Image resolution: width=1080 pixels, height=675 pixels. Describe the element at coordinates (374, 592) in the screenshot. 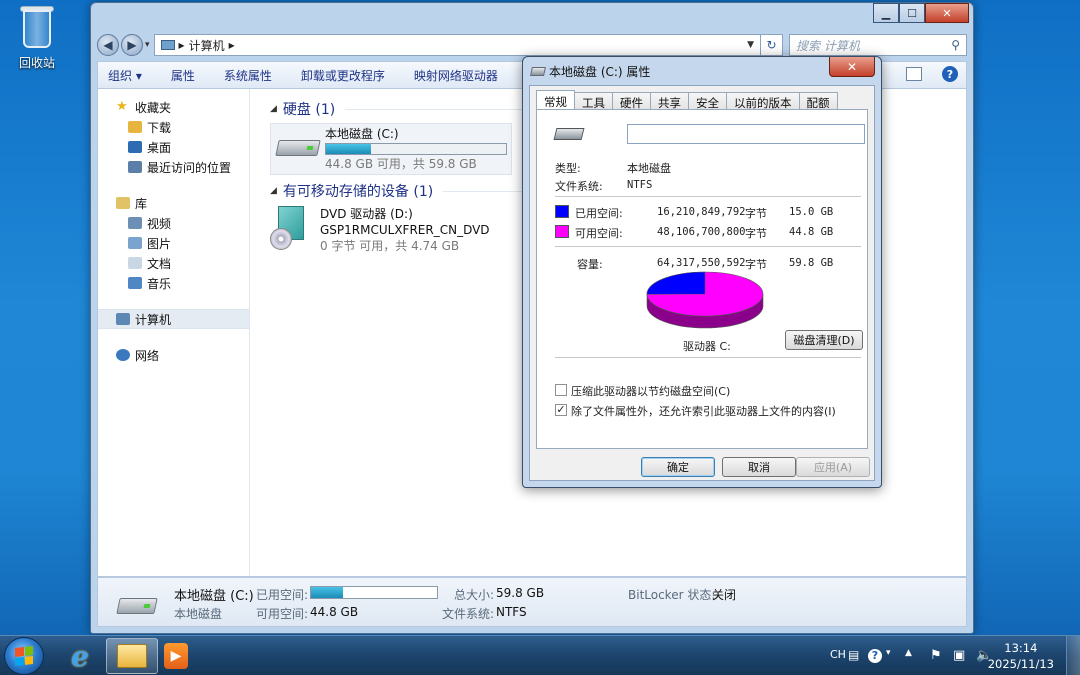

I see `details-usage-bar` at that location.